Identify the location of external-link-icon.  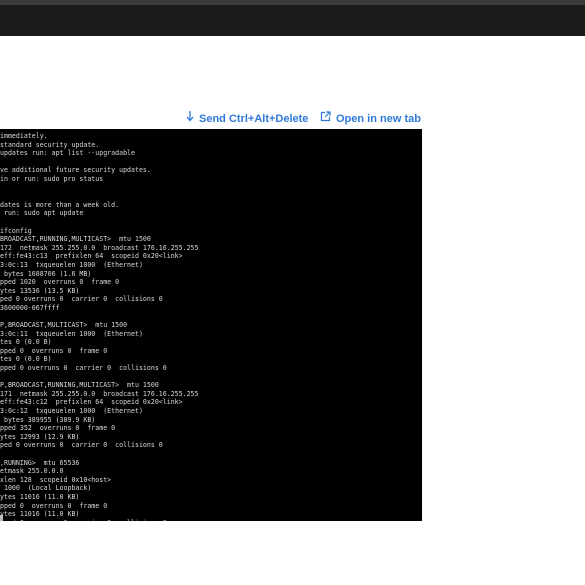
(325, 119).